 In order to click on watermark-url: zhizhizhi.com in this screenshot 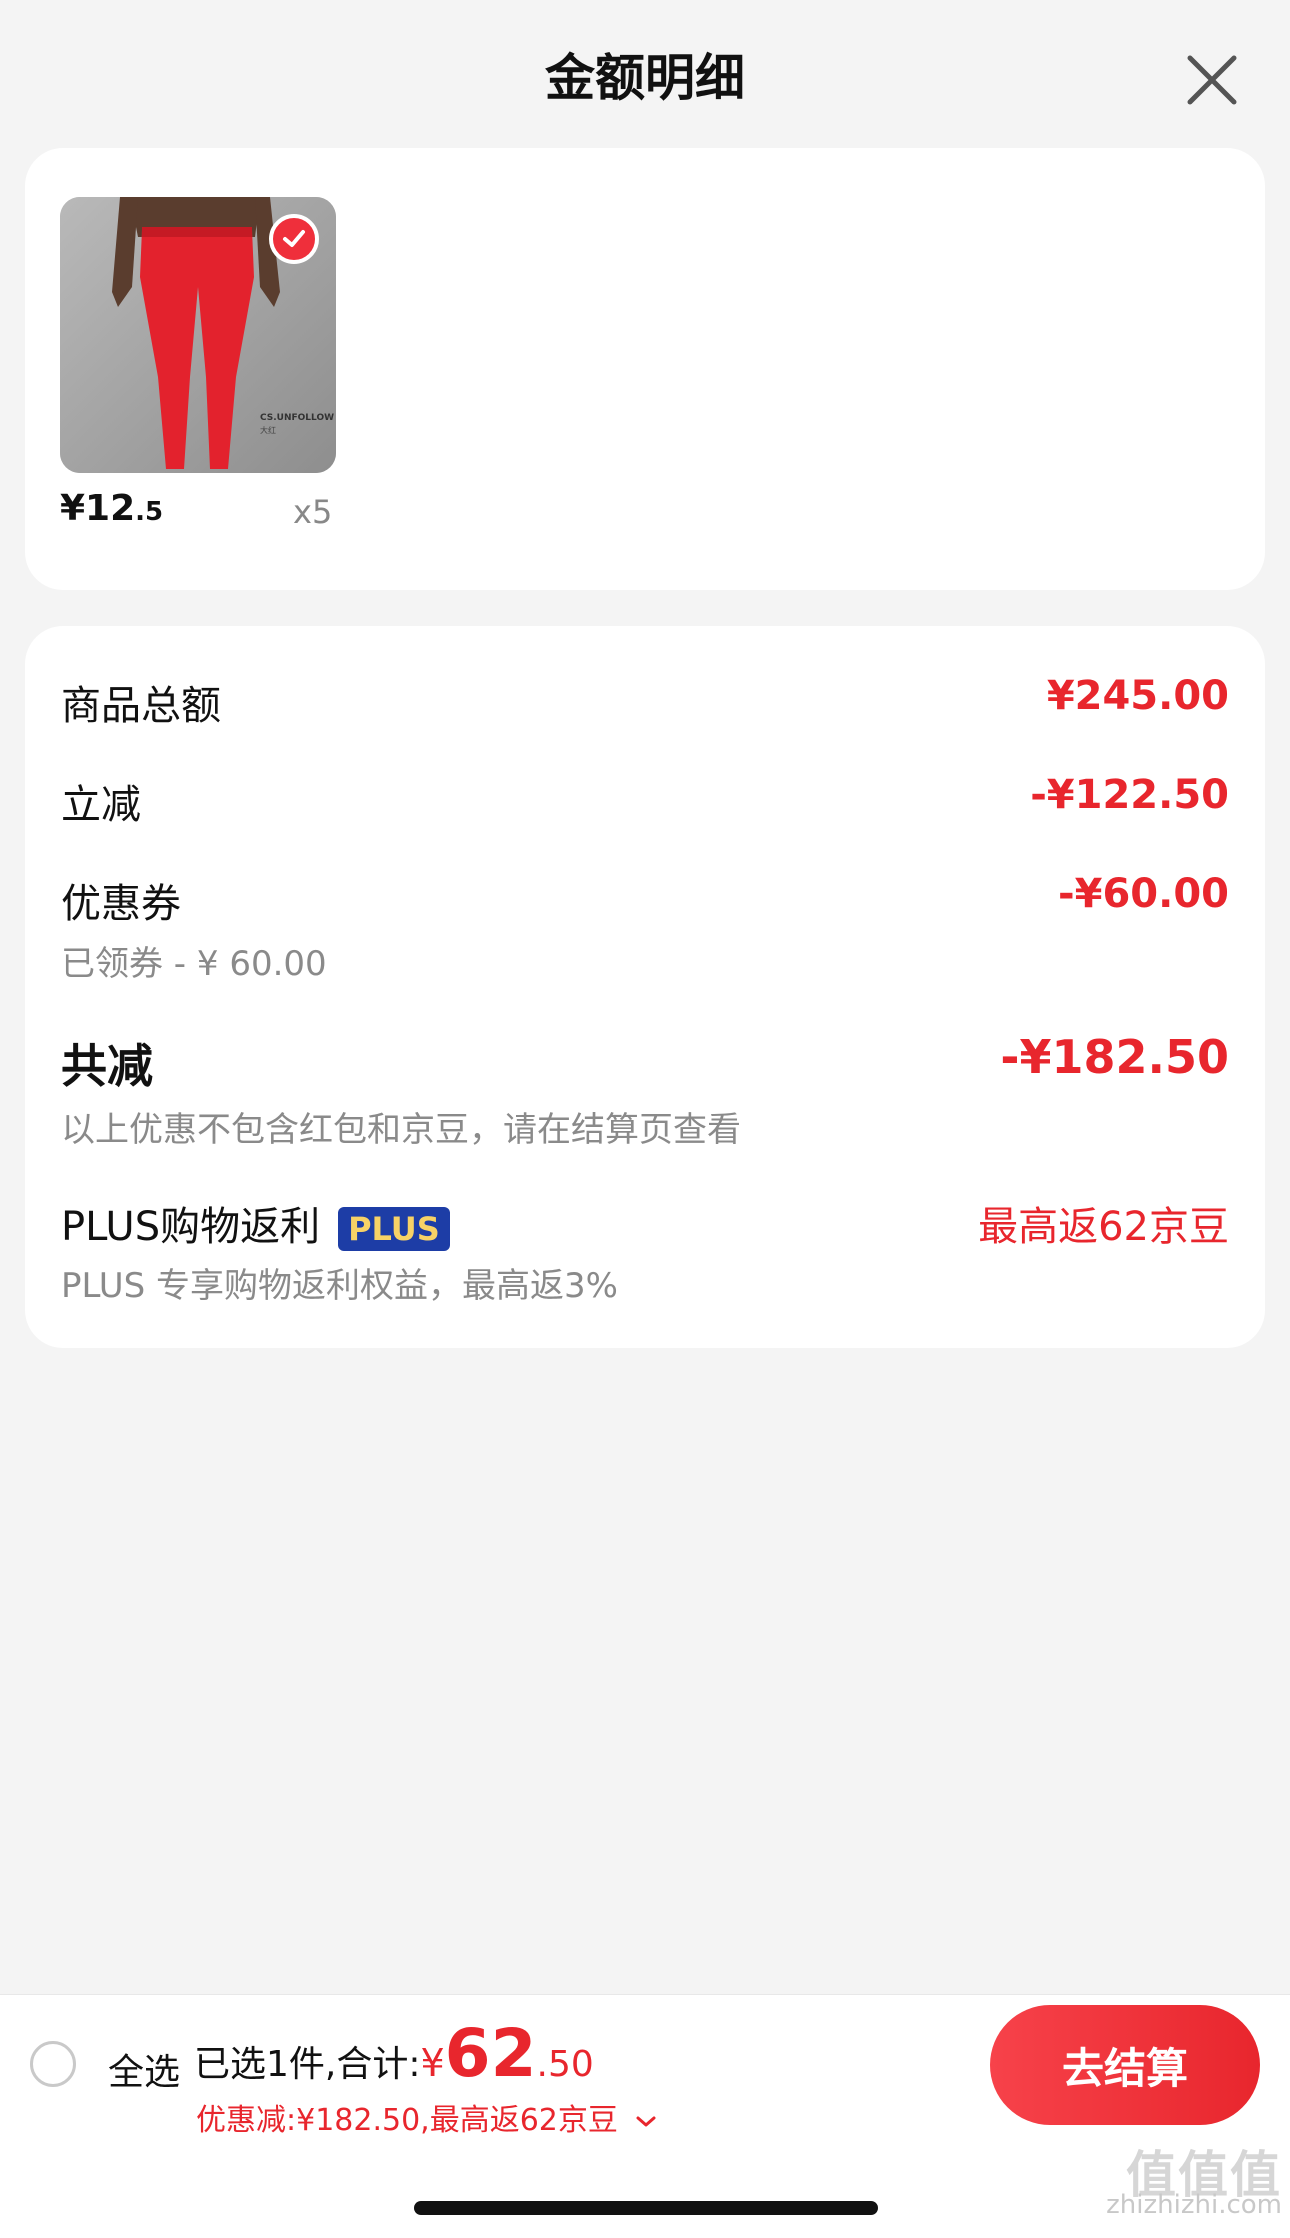, I will do `click(1194, 2205)`.